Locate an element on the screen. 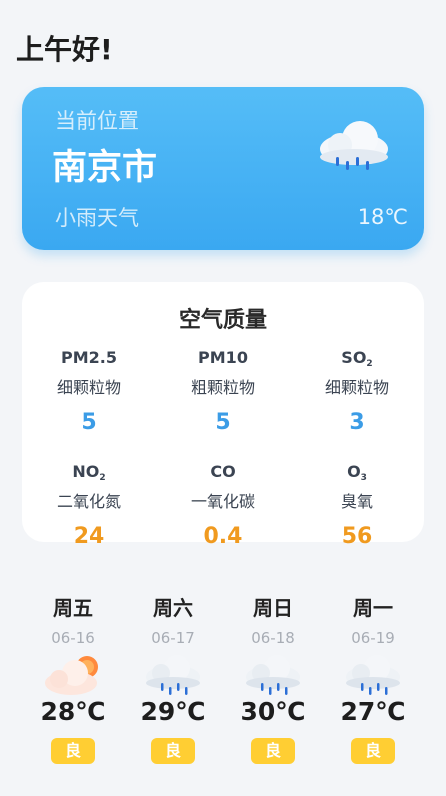 This screenshot has height=796, width=446. forecast-weekday: 周六 is located at coordinates (173, 608).